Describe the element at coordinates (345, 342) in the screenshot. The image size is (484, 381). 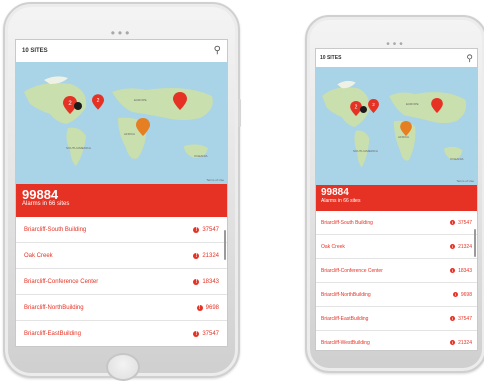
I see `site-name: Briarcliff-WestBuilding` at that location.